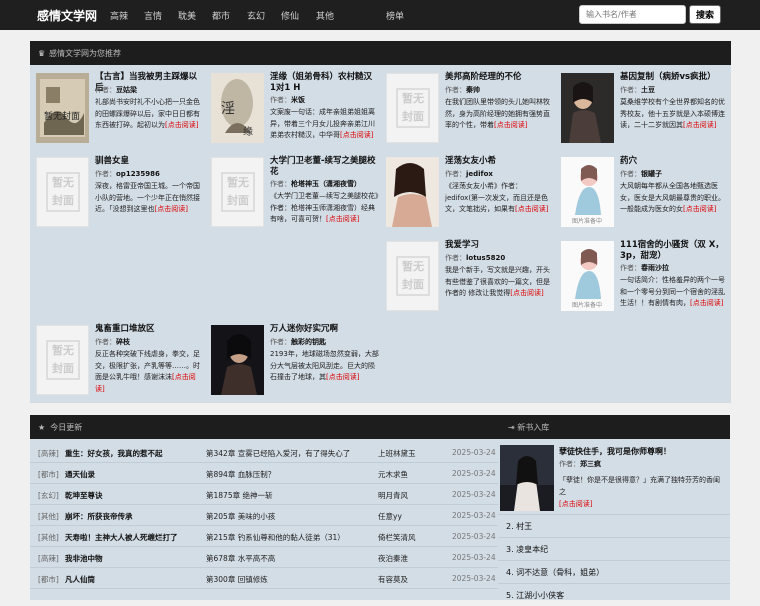  What do you see at coordinates (315, 184) in the screenshot?
I see `book-author: 作者：枪塔神玉（潇湘夜雪）` at bounding box center [315, 184].